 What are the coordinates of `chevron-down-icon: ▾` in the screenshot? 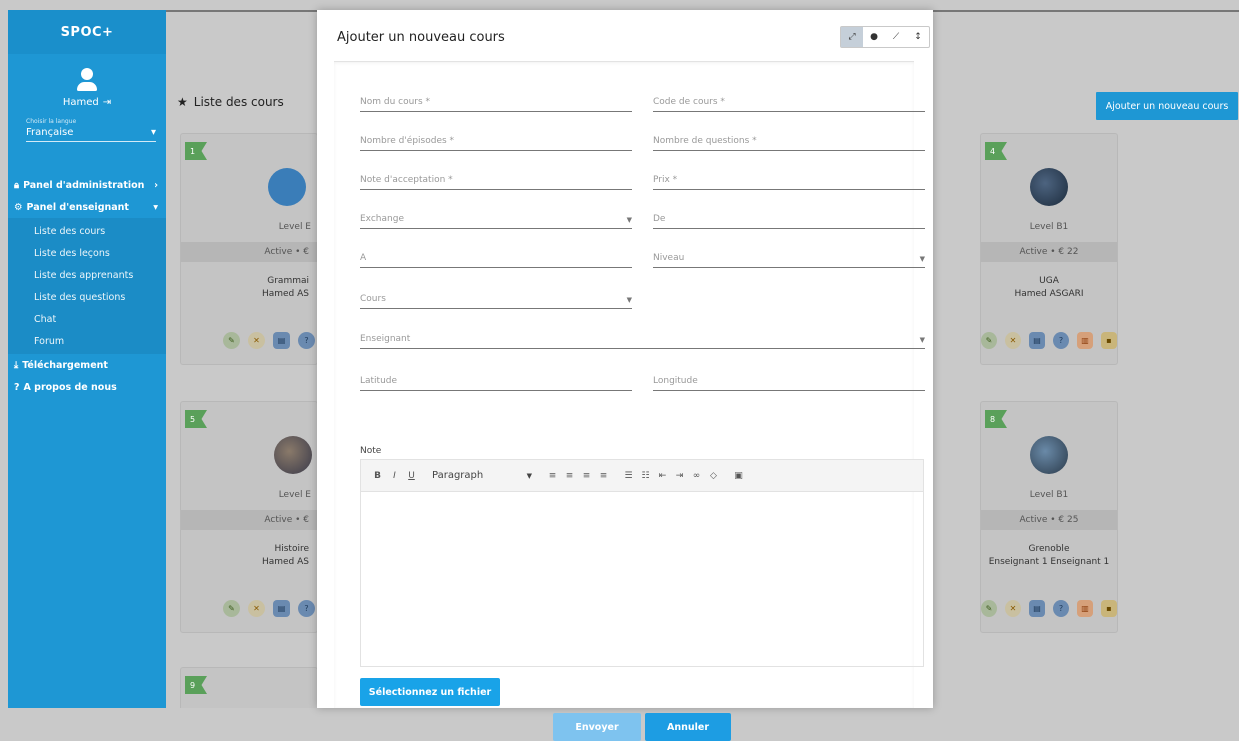 It's located at (155, 207).